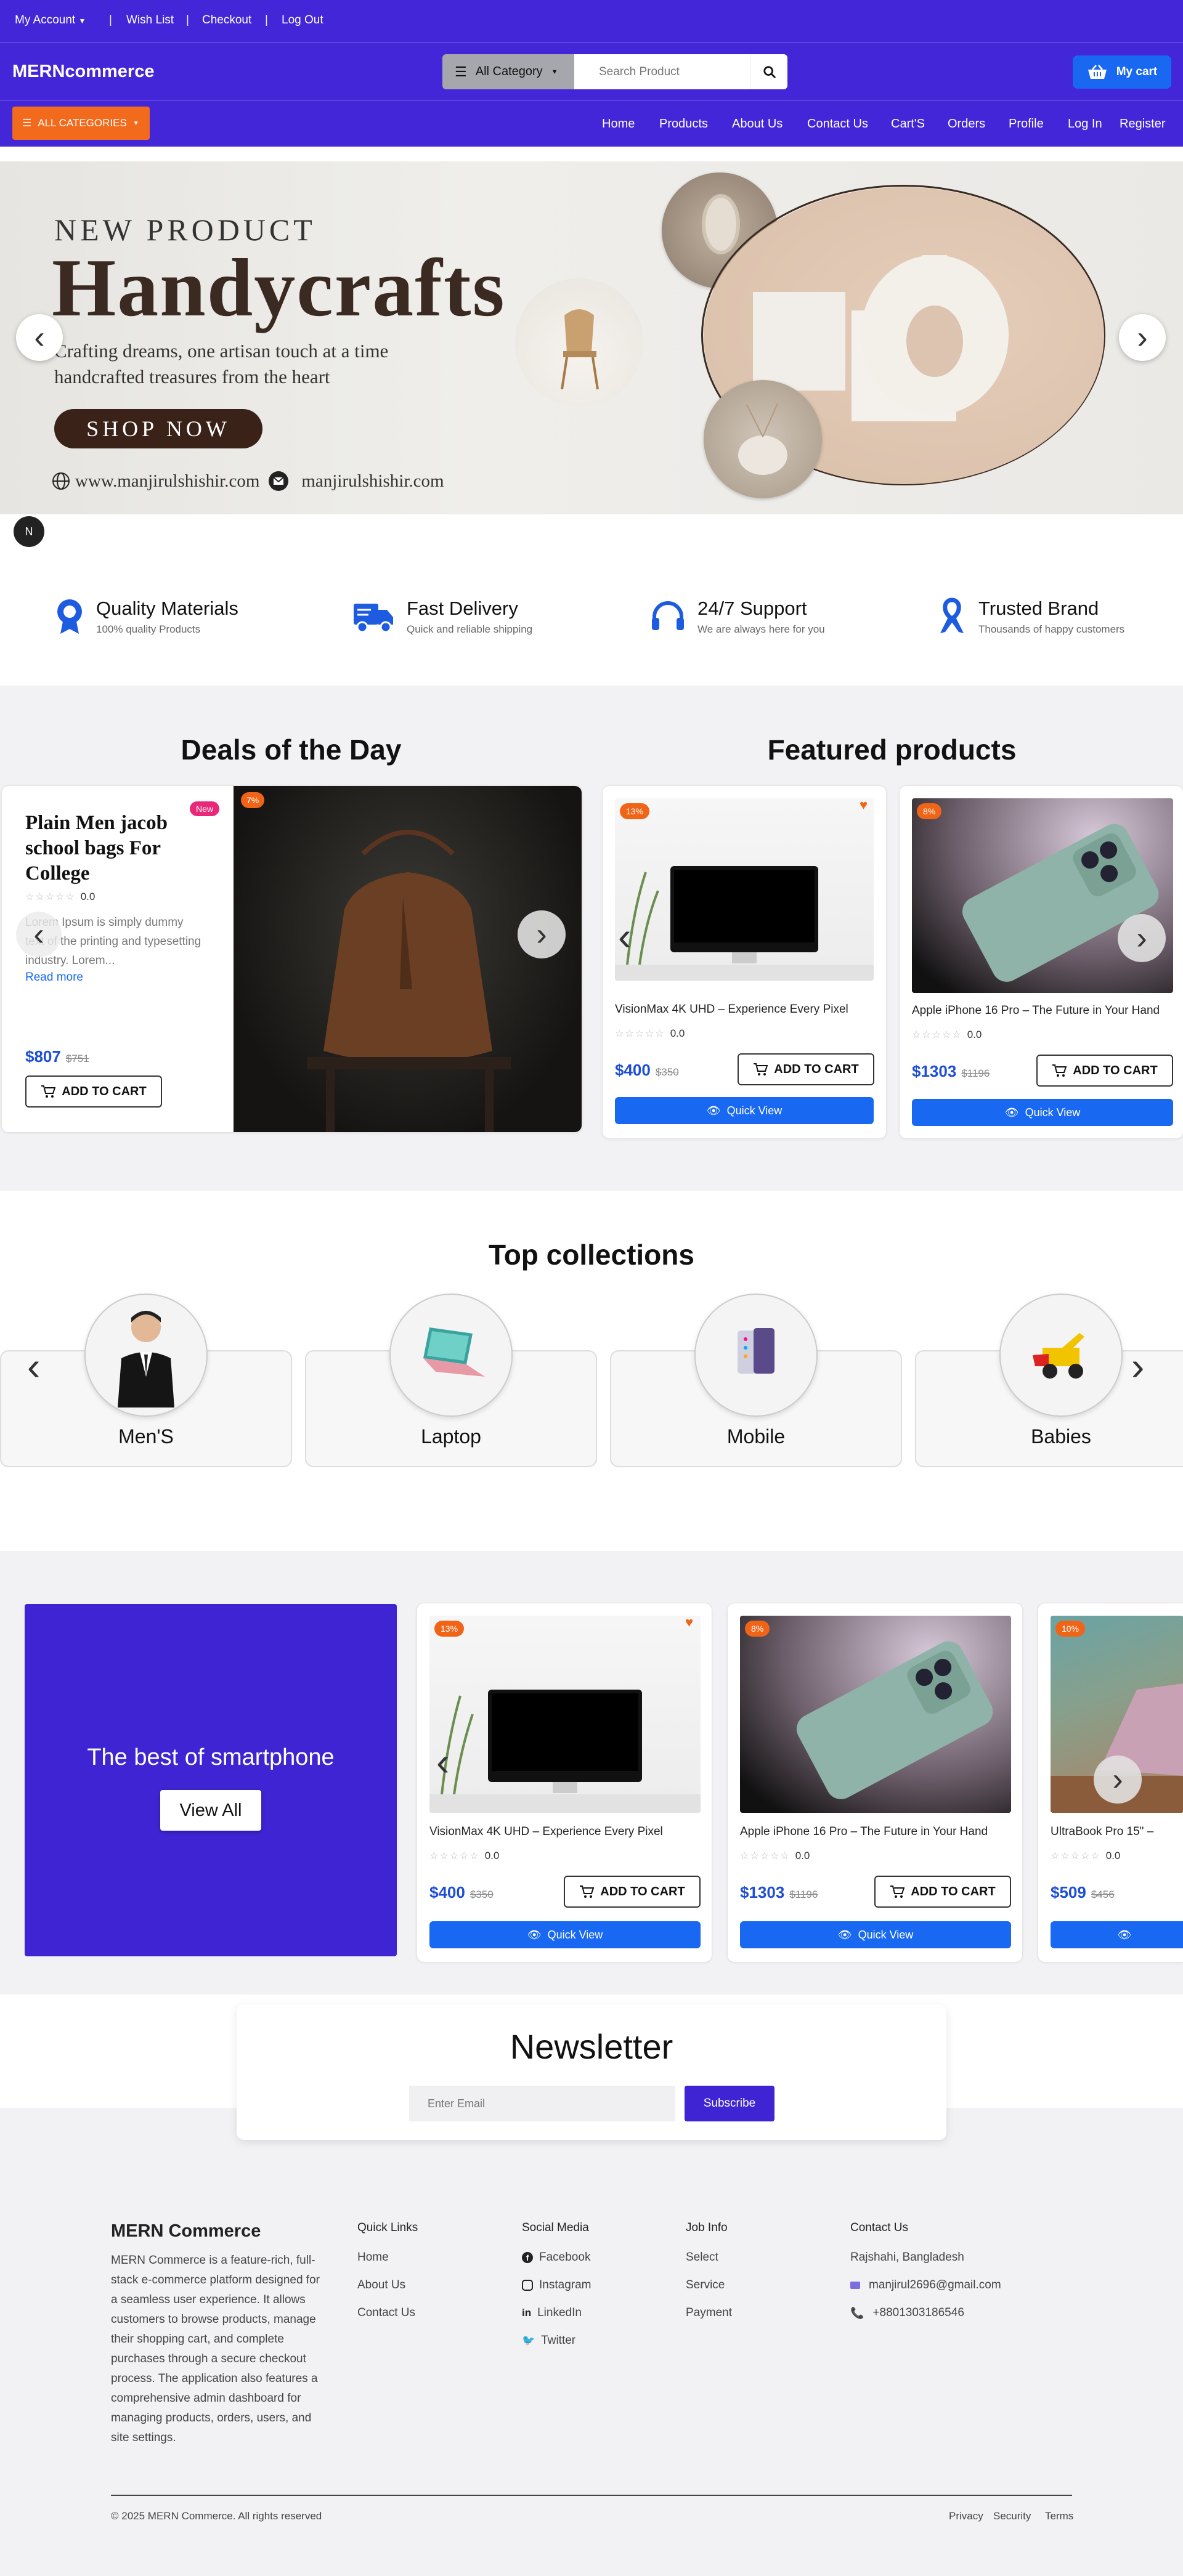 The height and width of the screenshot is (2576, 1183). Describe the element at coordinates (702, 2257) in the screenshot. I see `footer-link-select: Select` at that location.